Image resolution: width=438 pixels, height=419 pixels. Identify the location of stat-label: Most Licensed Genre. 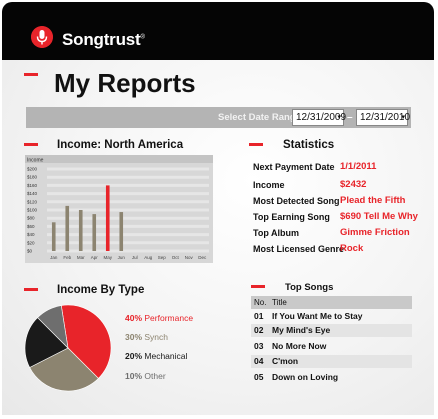
(299, 249).